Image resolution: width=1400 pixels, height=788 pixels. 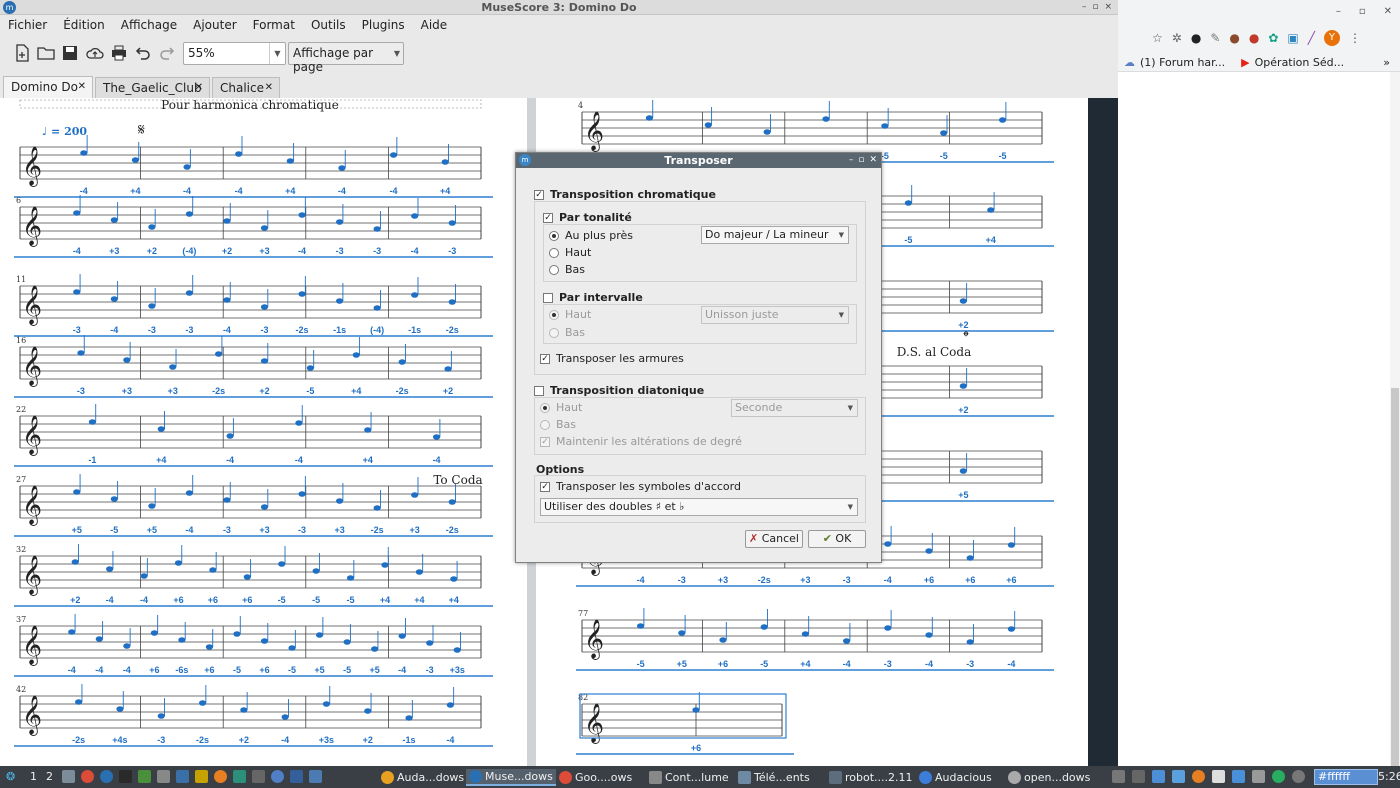 I want to click on print-icon, so click(x=119, y=53).